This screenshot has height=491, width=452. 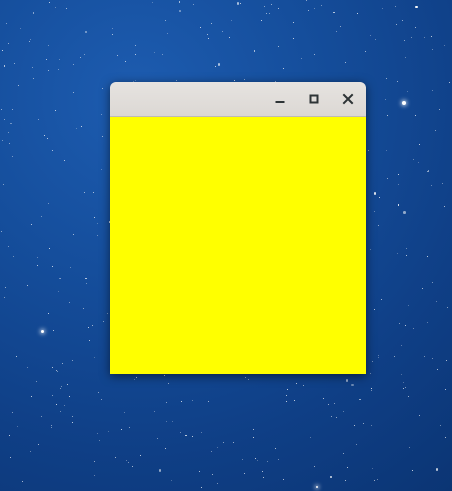 I want to click on minimize-icon, so click(x=280, y=102).